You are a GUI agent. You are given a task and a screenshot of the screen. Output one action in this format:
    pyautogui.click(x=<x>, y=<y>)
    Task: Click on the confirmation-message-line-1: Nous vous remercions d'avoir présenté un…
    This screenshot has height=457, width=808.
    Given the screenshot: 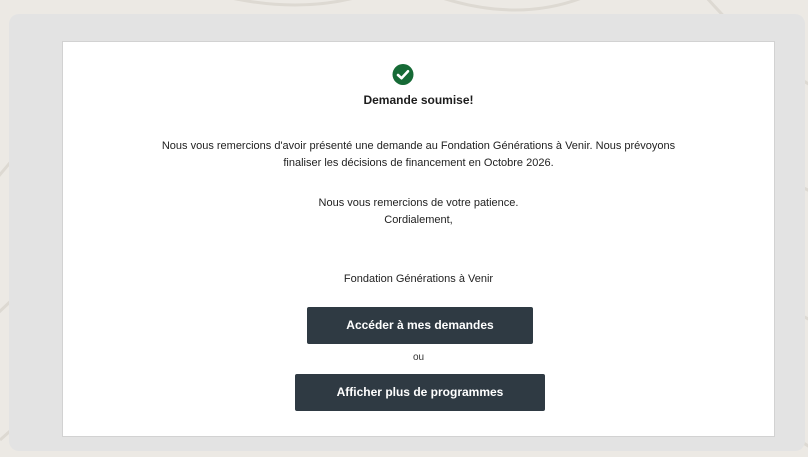 What is the action you would take?
    pyautogui.click(x=418, y=146)
    